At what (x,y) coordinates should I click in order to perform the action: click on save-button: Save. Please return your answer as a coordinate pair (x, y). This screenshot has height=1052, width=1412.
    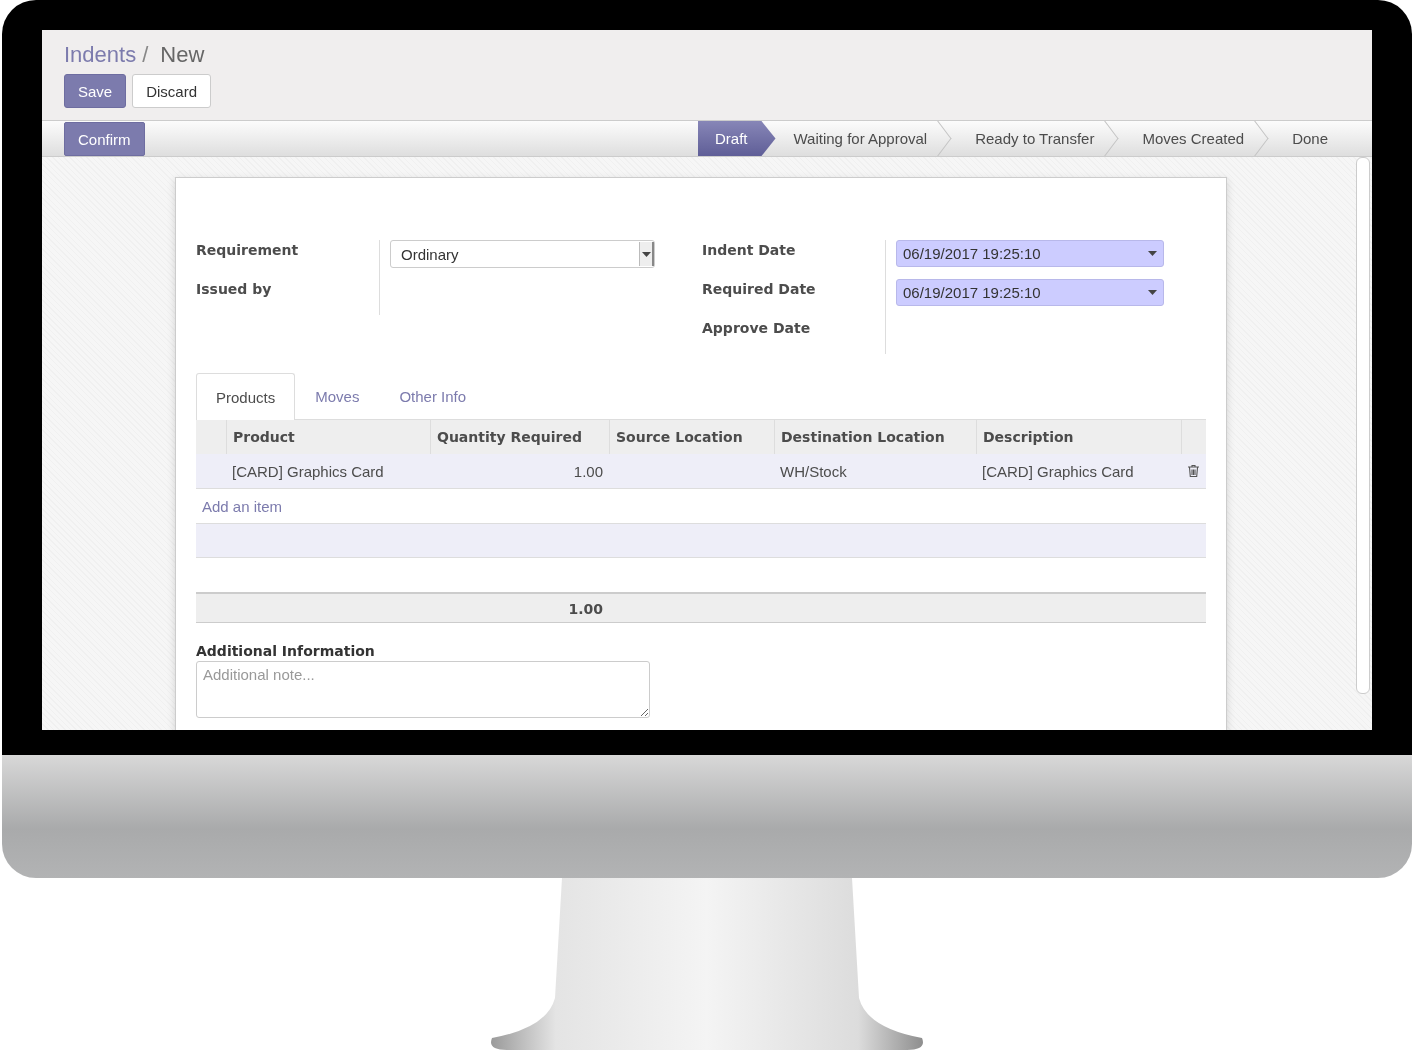
    Looking at the image, I should click on (95, 91).